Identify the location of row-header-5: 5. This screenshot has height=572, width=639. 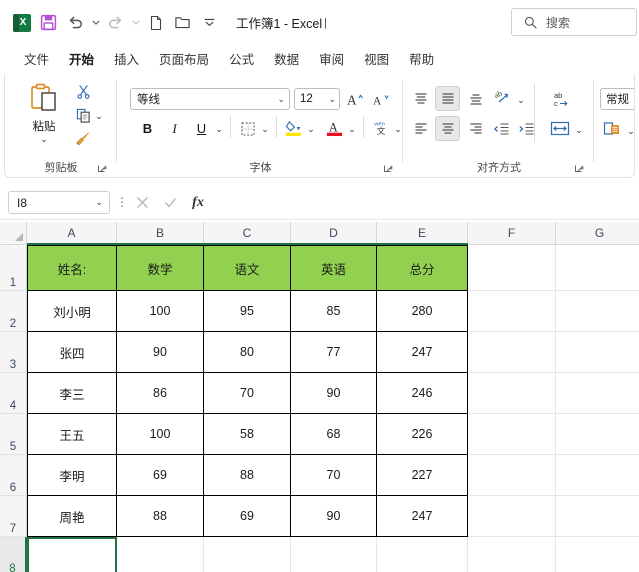
(13, 434).